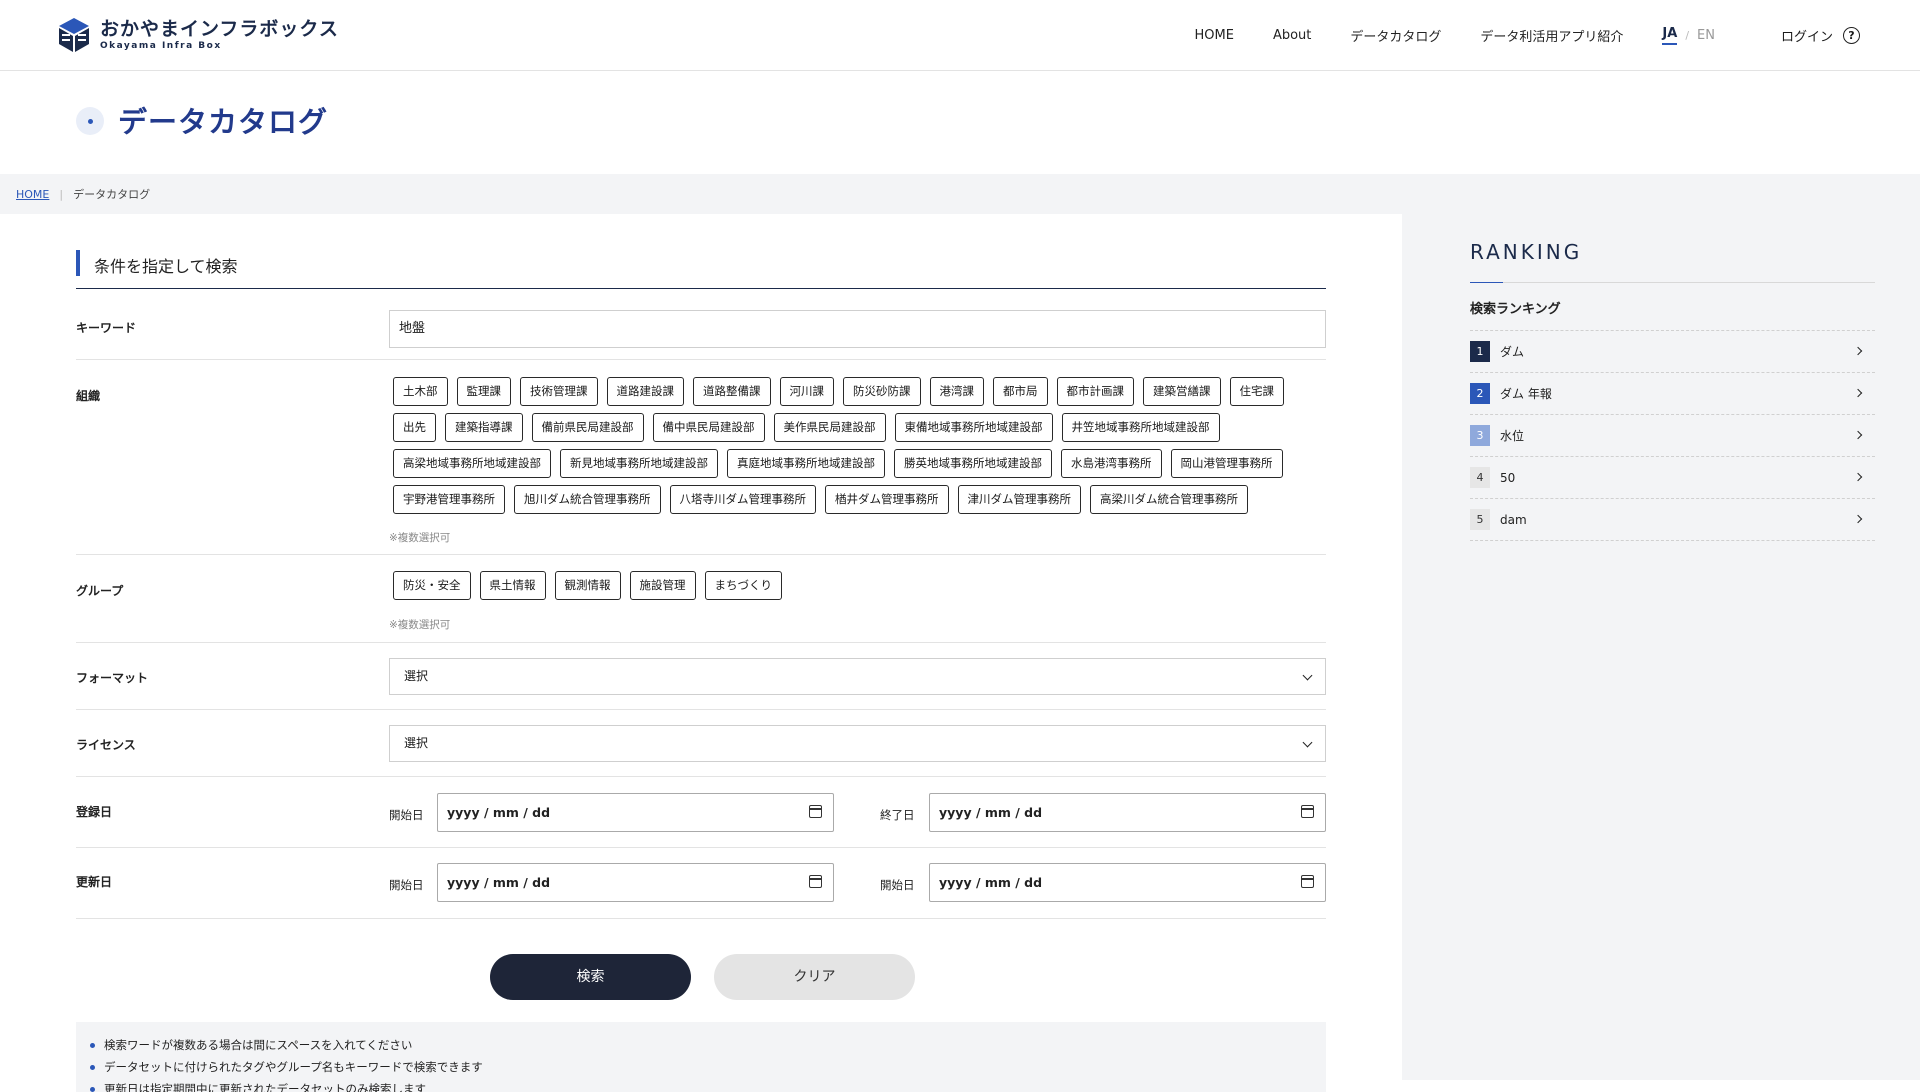  I want to click on breadcrumb: HOME | データカタログ, so click(83, 194).